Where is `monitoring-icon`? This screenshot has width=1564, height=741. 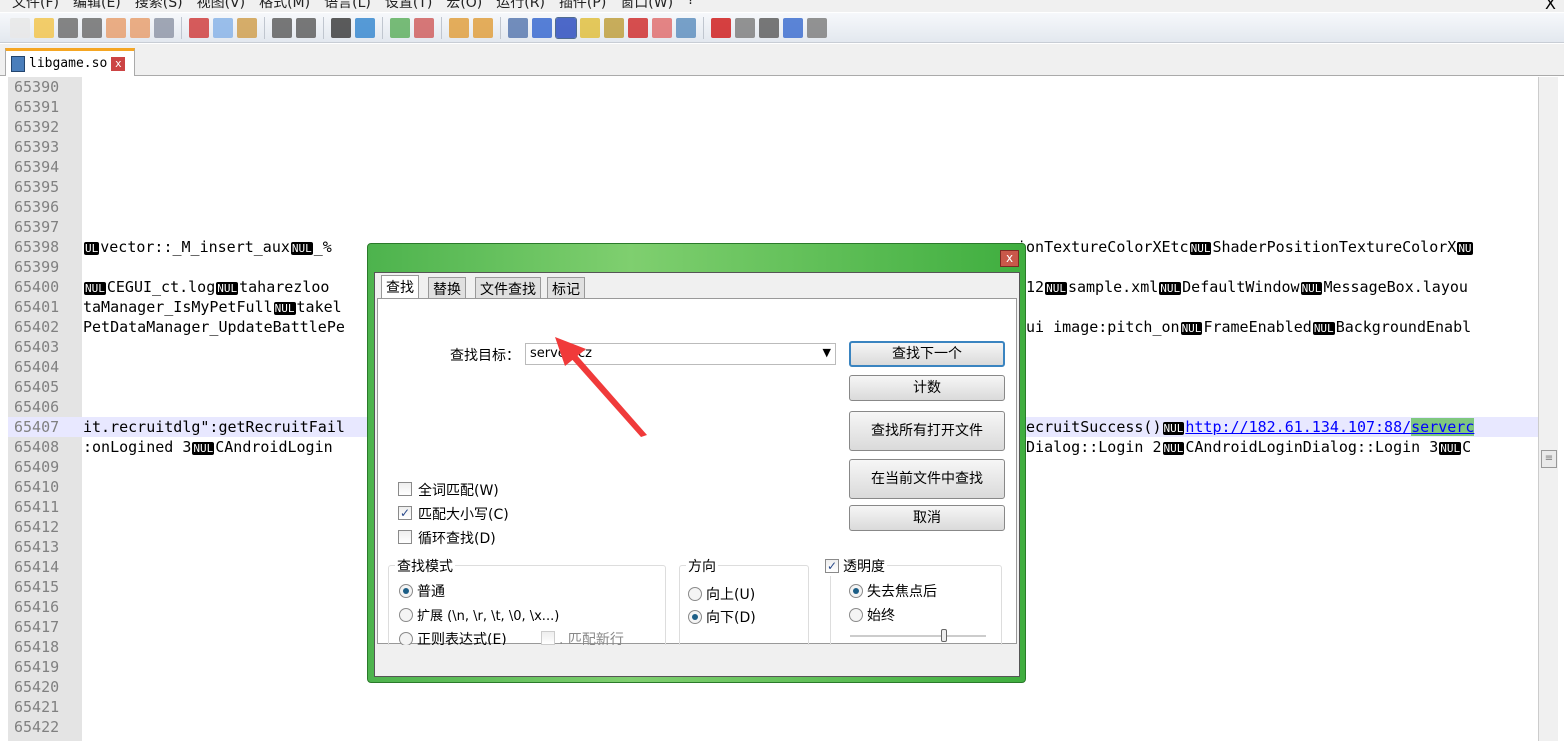
monitoring-icon is located at coordinates (686, 27).